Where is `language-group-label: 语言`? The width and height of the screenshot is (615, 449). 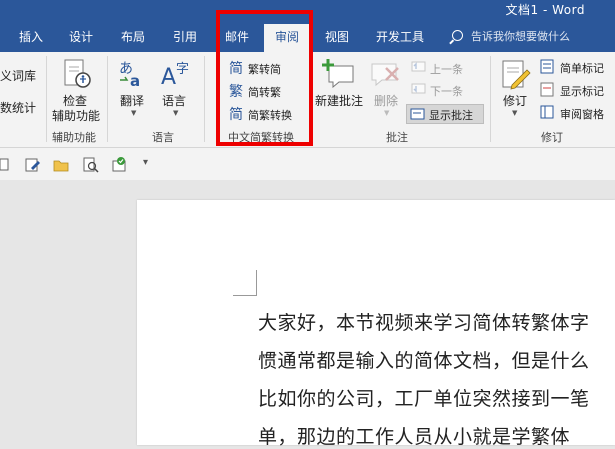
language-group-label: 语言 is located at coordinates (163, 137).